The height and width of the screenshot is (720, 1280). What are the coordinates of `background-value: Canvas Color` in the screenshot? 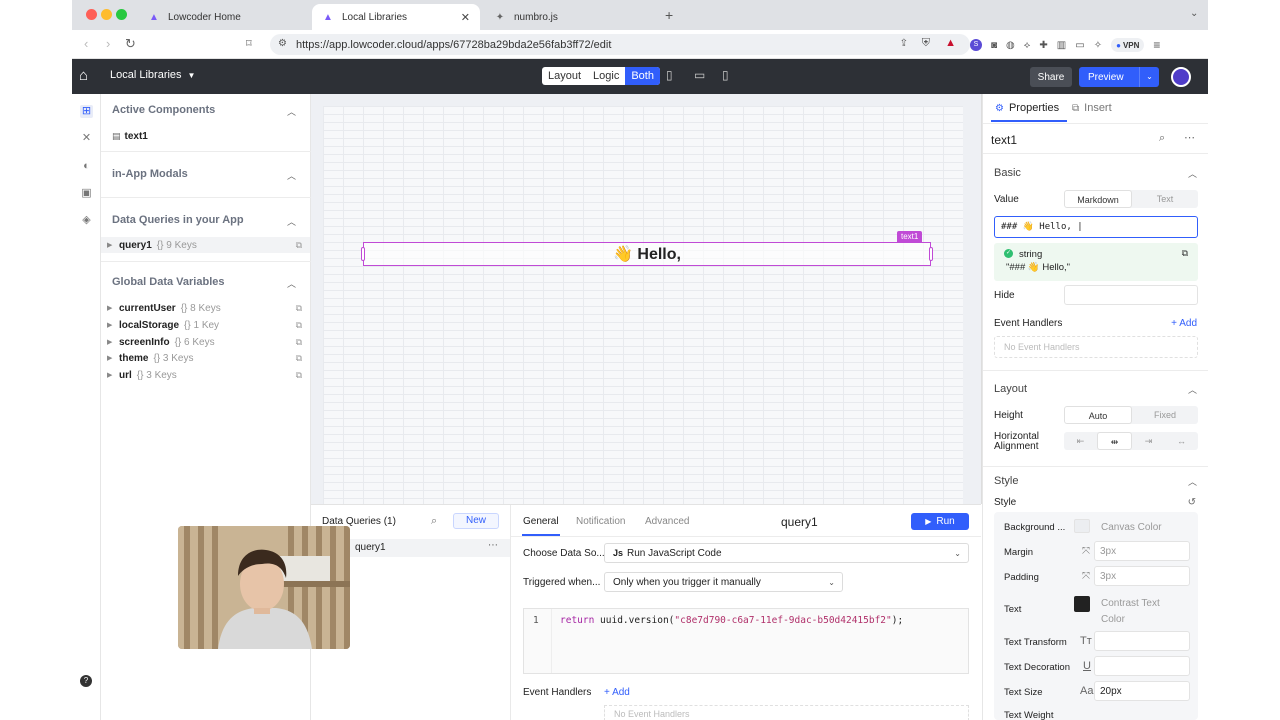 It's located at (1131, 527).